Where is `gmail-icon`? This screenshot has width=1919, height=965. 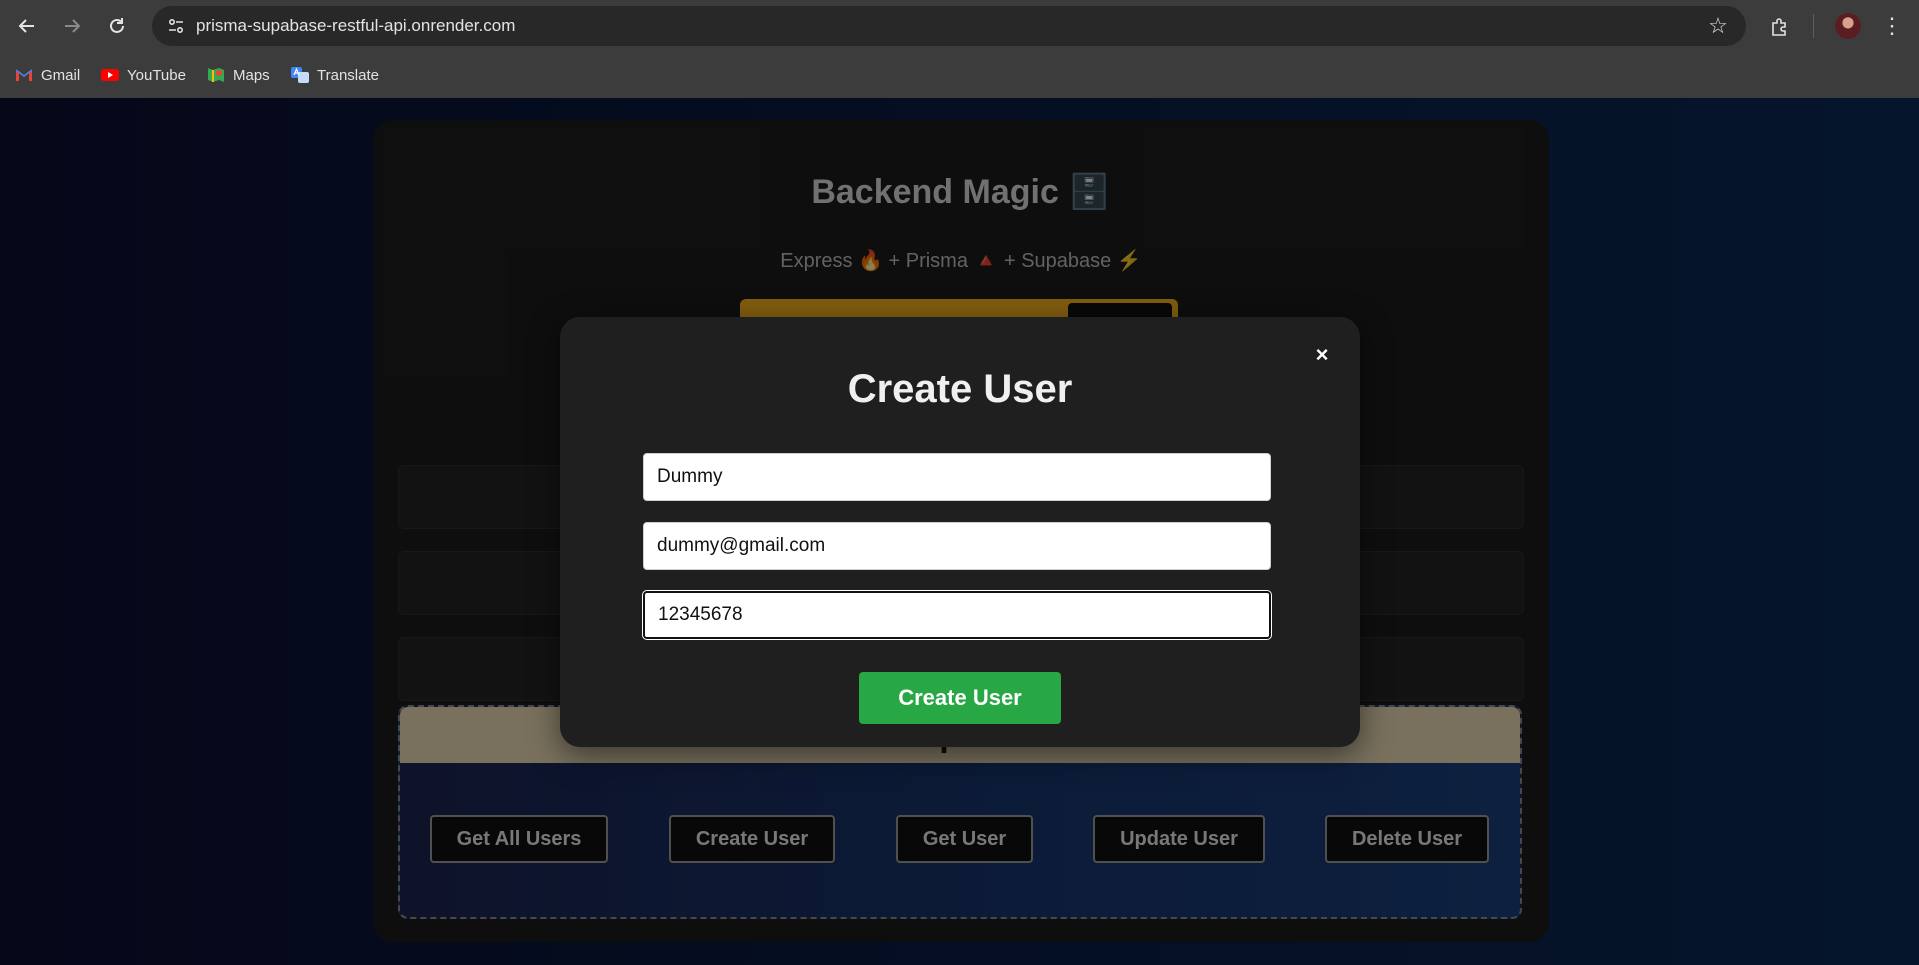 gmail-icon is located at coordinates (24, 75).